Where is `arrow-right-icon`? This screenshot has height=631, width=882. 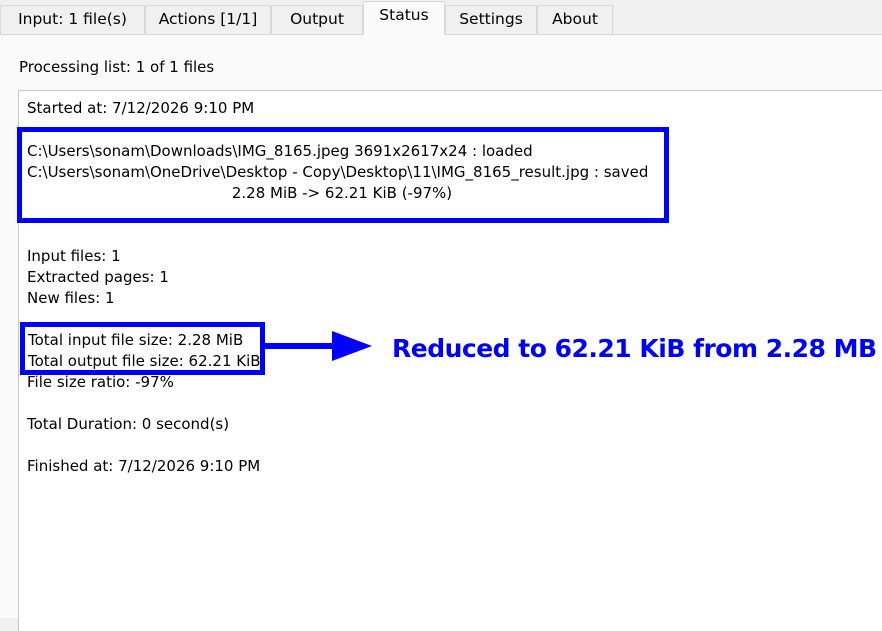
arrow-right-icon is located at coordinates (299, 346).